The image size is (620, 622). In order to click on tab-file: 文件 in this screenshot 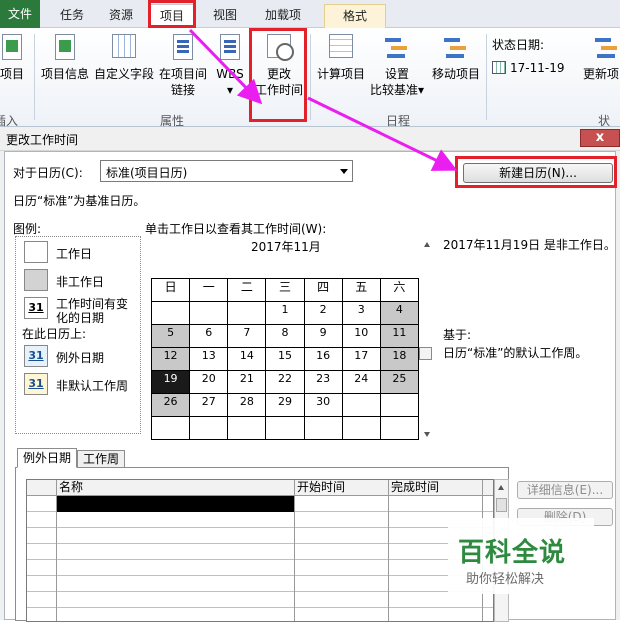, I will do `click(20, 14)`.